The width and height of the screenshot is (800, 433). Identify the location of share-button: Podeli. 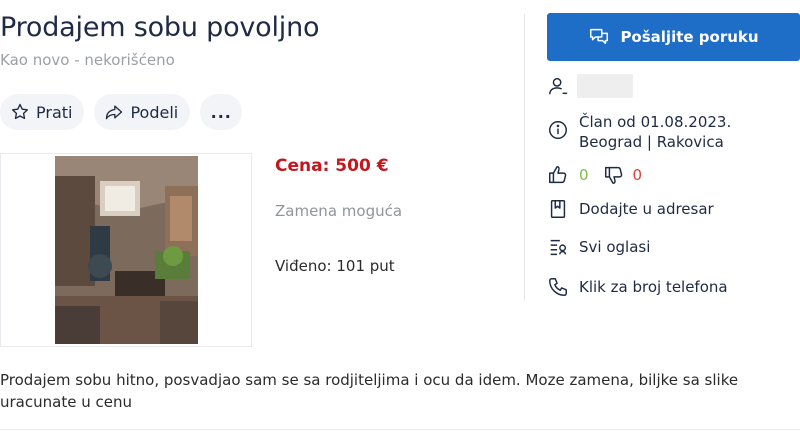
(142, 112).